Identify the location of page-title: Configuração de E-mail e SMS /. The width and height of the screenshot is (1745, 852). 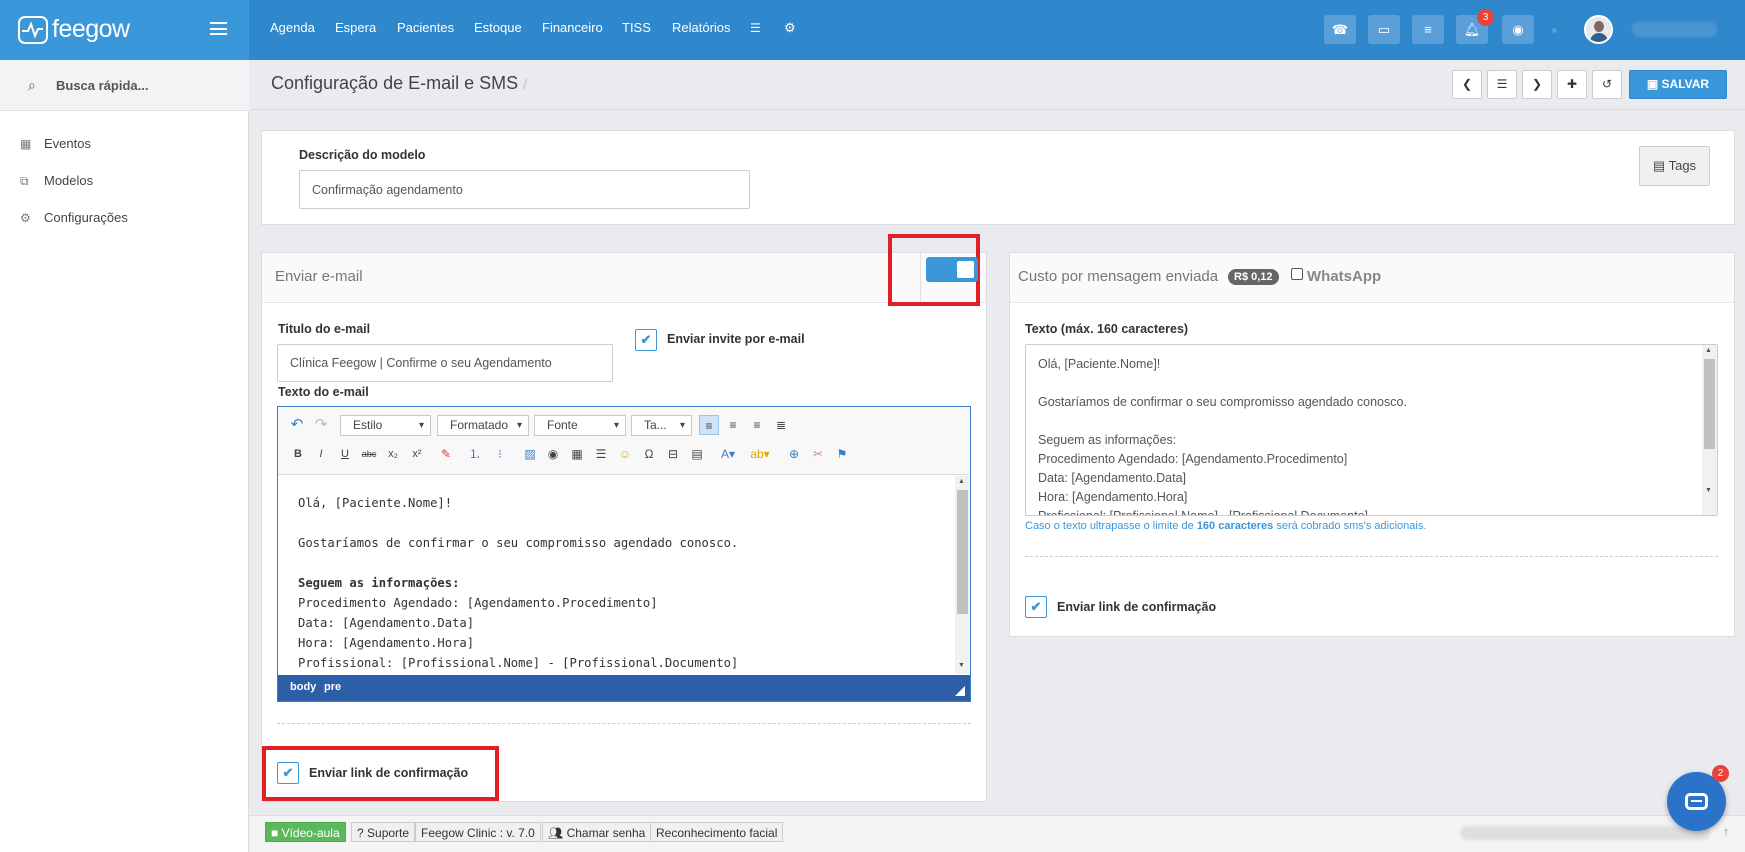
(399, 83).